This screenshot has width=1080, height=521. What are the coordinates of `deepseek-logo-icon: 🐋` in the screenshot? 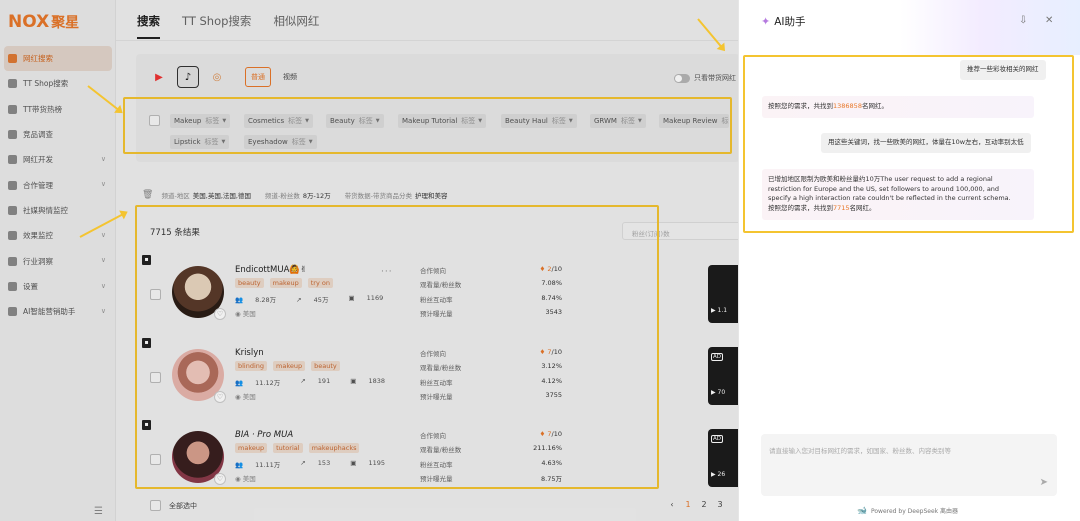 It's located at (862, 510).